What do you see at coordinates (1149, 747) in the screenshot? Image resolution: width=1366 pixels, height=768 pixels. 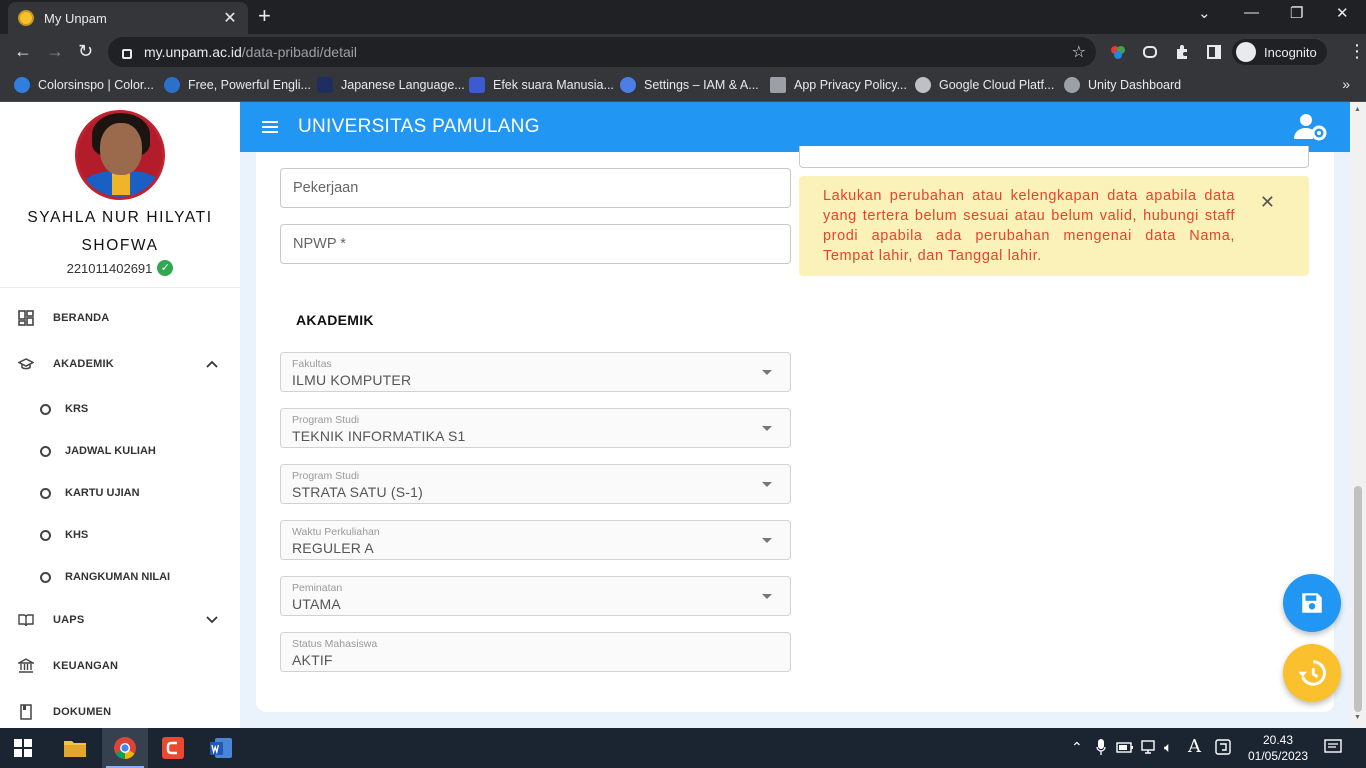 I see `network-icon` at bounding box center [1149, 747].